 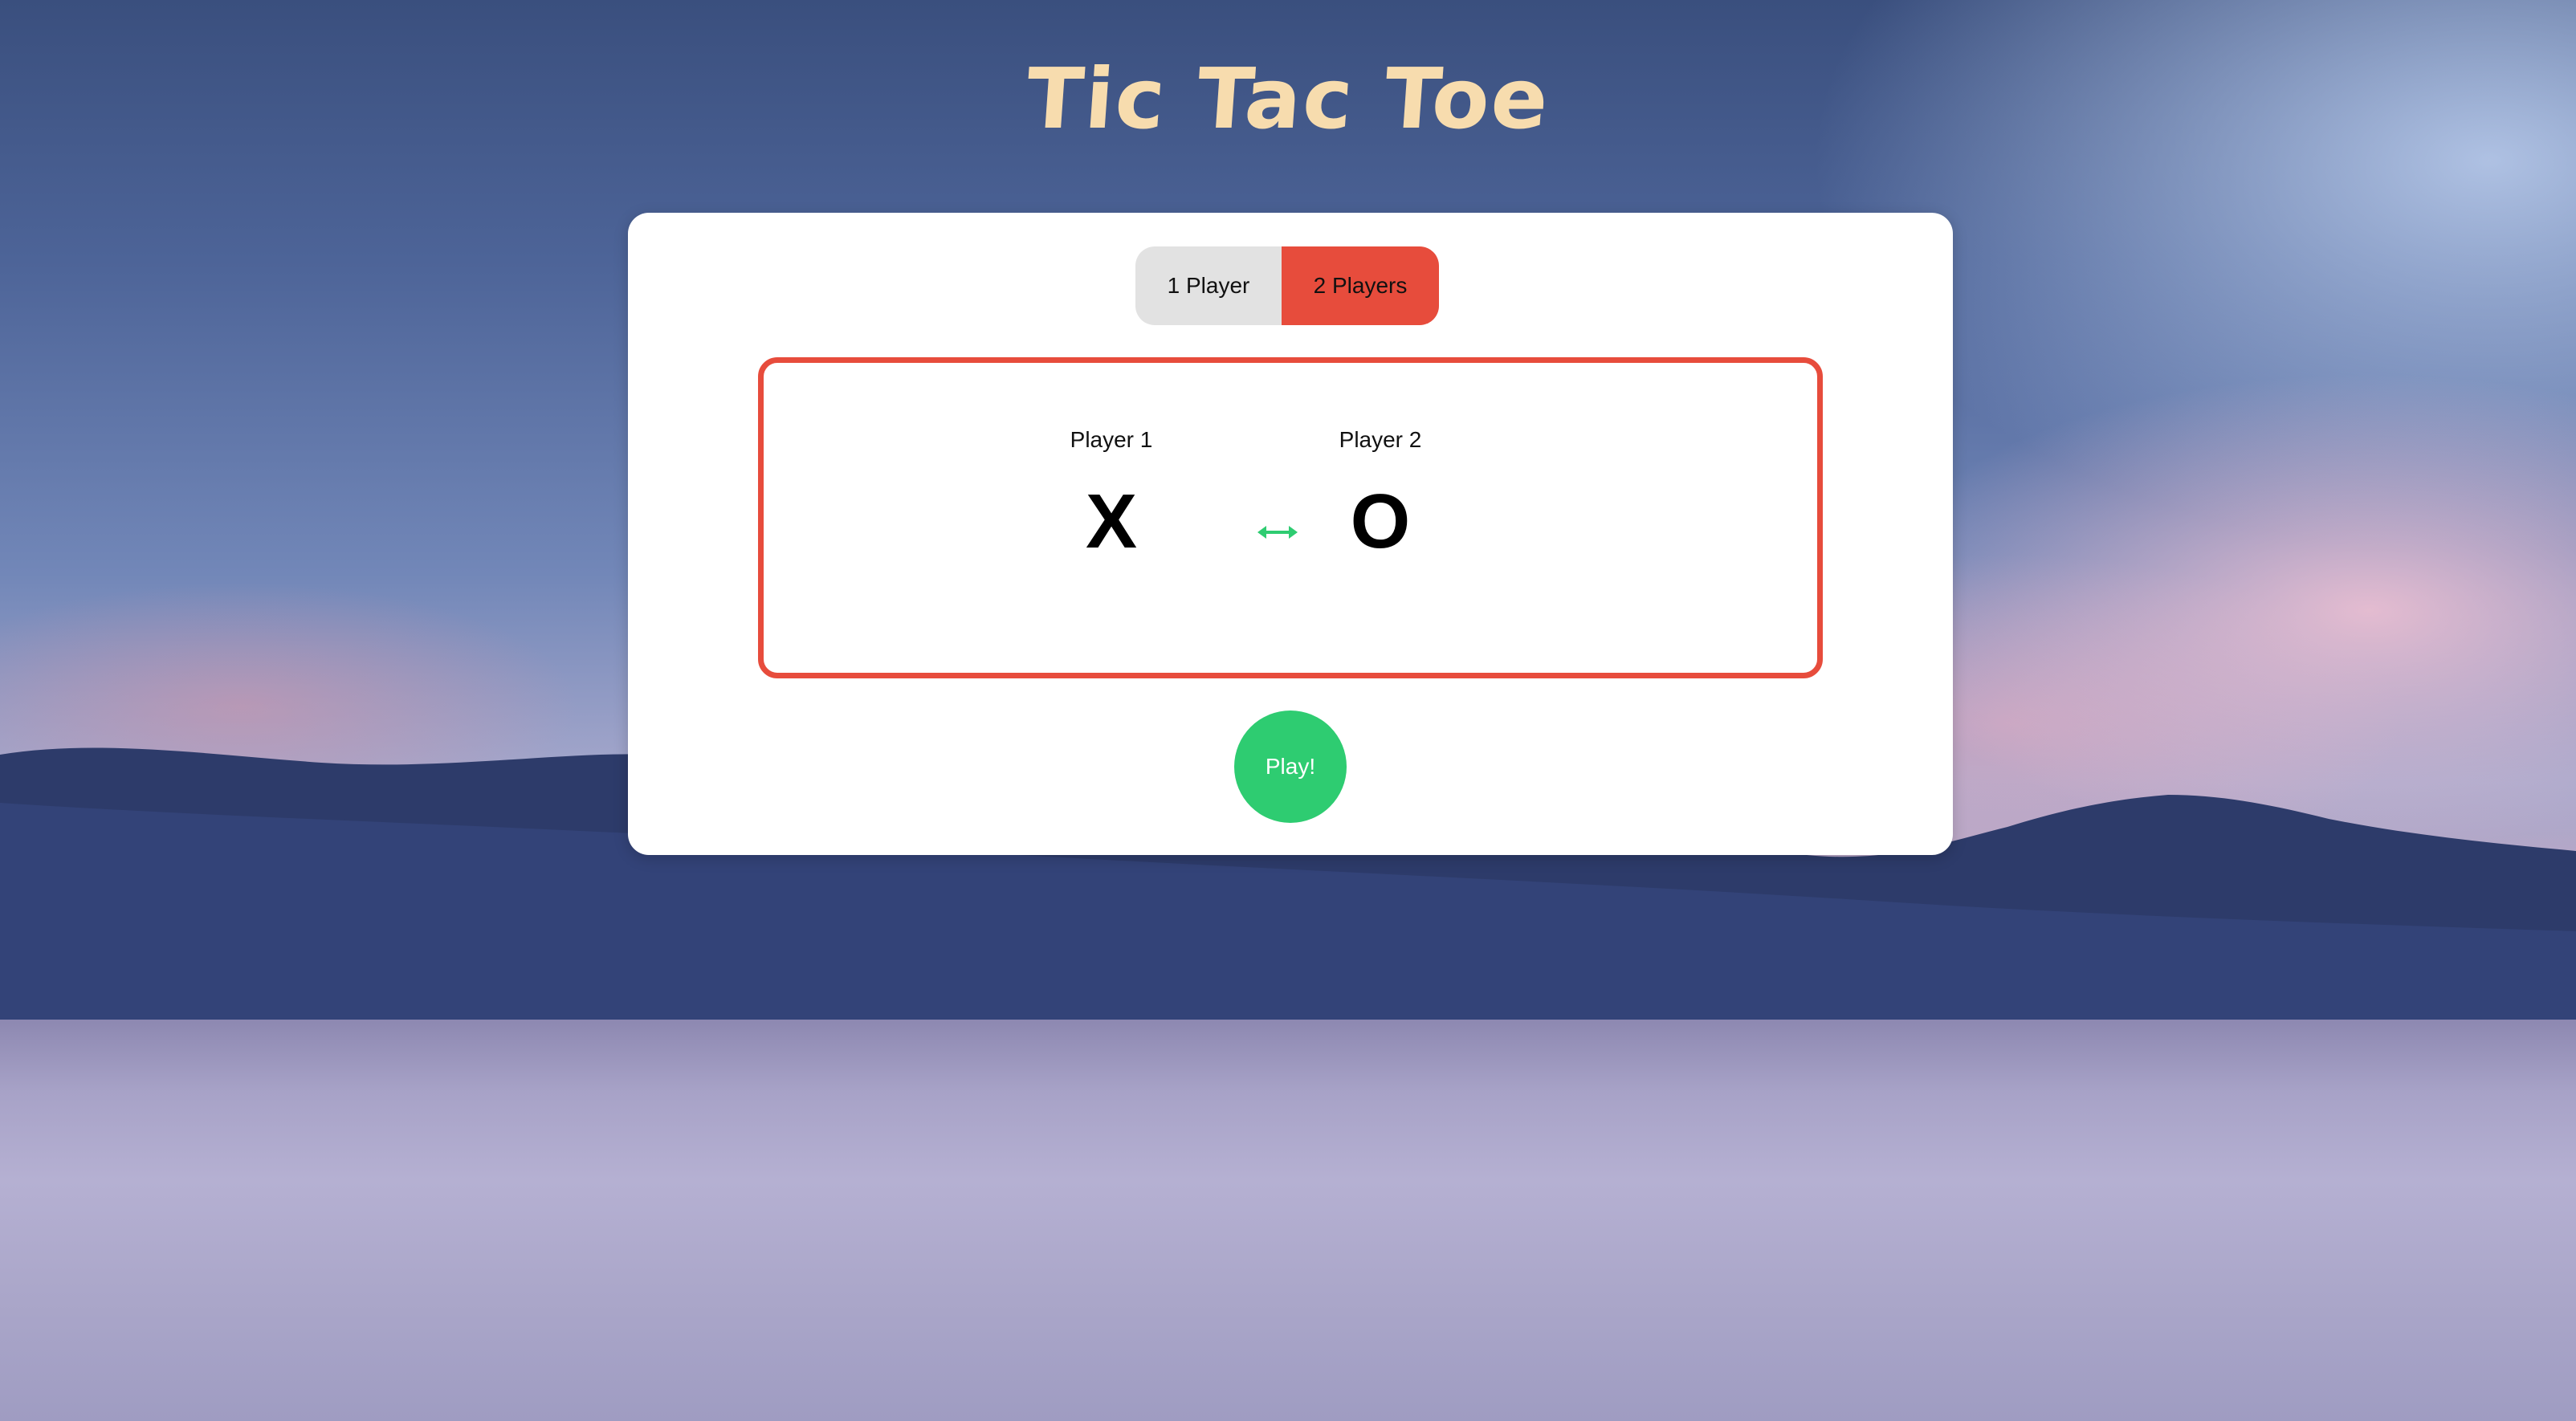 What do you see at coordinates (1288, 99) in the screenshot?
I see `page-title: Tic Tac Toe` at bounding box center [1288, 99].